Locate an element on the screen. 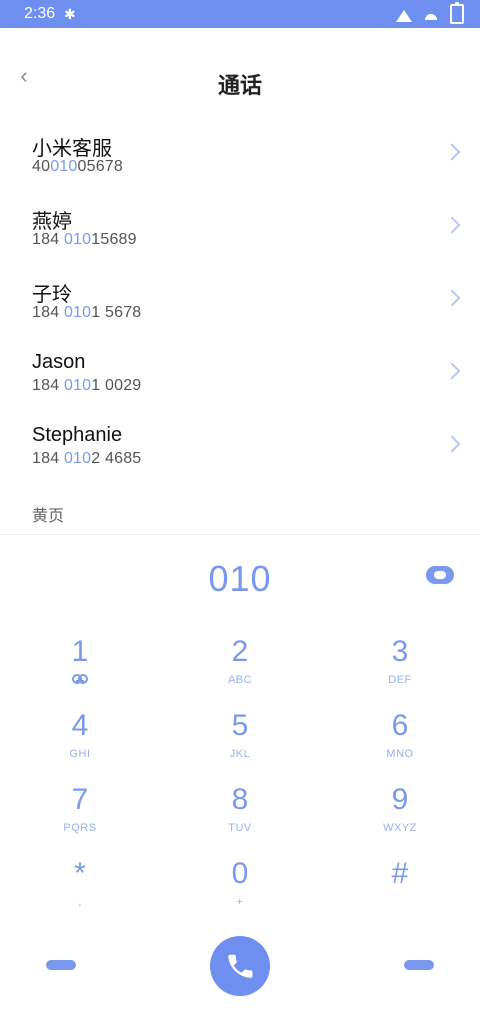  key-letters: PQRS is located at coordinates (80, 828).